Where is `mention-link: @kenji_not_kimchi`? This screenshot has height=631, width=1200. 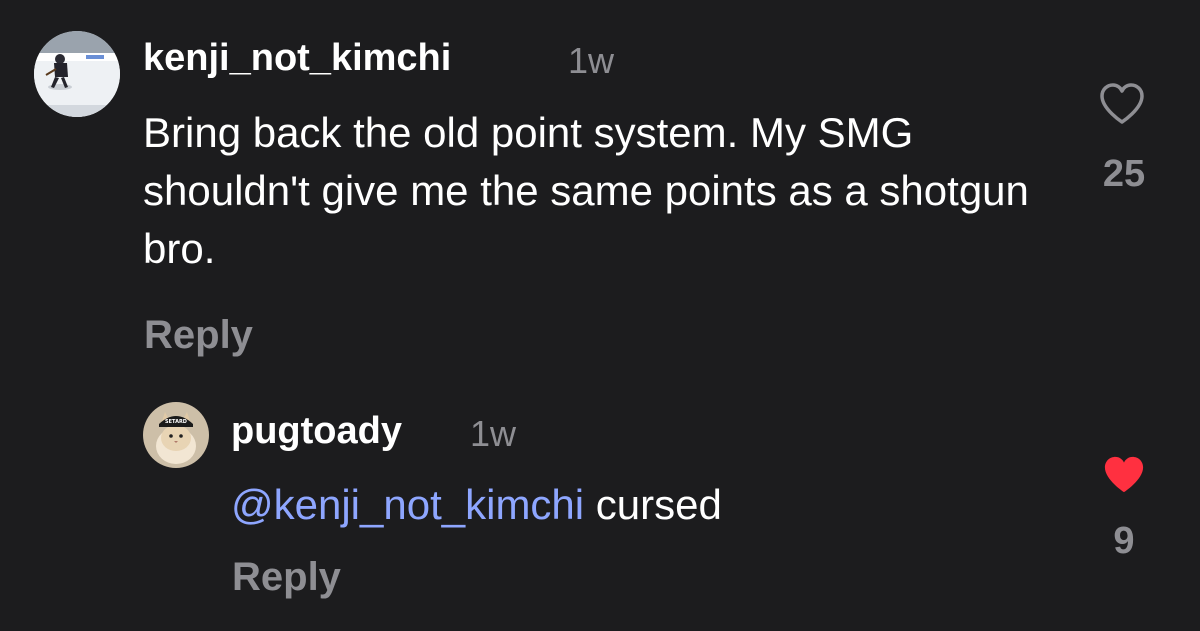 mention-link: @kenji_not_kimchi is located at coordinates (407, 504).